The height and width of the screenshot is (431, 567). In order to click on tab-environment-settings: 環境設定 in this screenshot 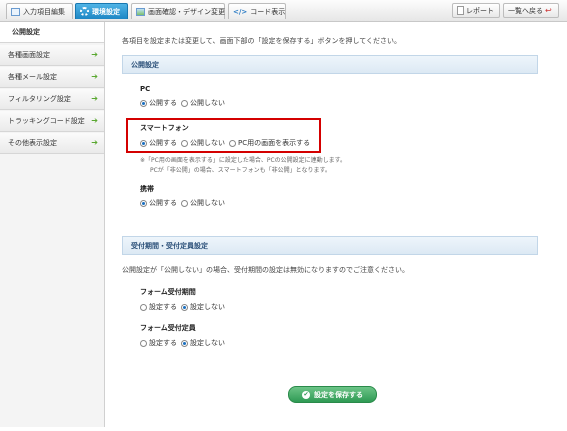, I will do `click(101, 11)`.